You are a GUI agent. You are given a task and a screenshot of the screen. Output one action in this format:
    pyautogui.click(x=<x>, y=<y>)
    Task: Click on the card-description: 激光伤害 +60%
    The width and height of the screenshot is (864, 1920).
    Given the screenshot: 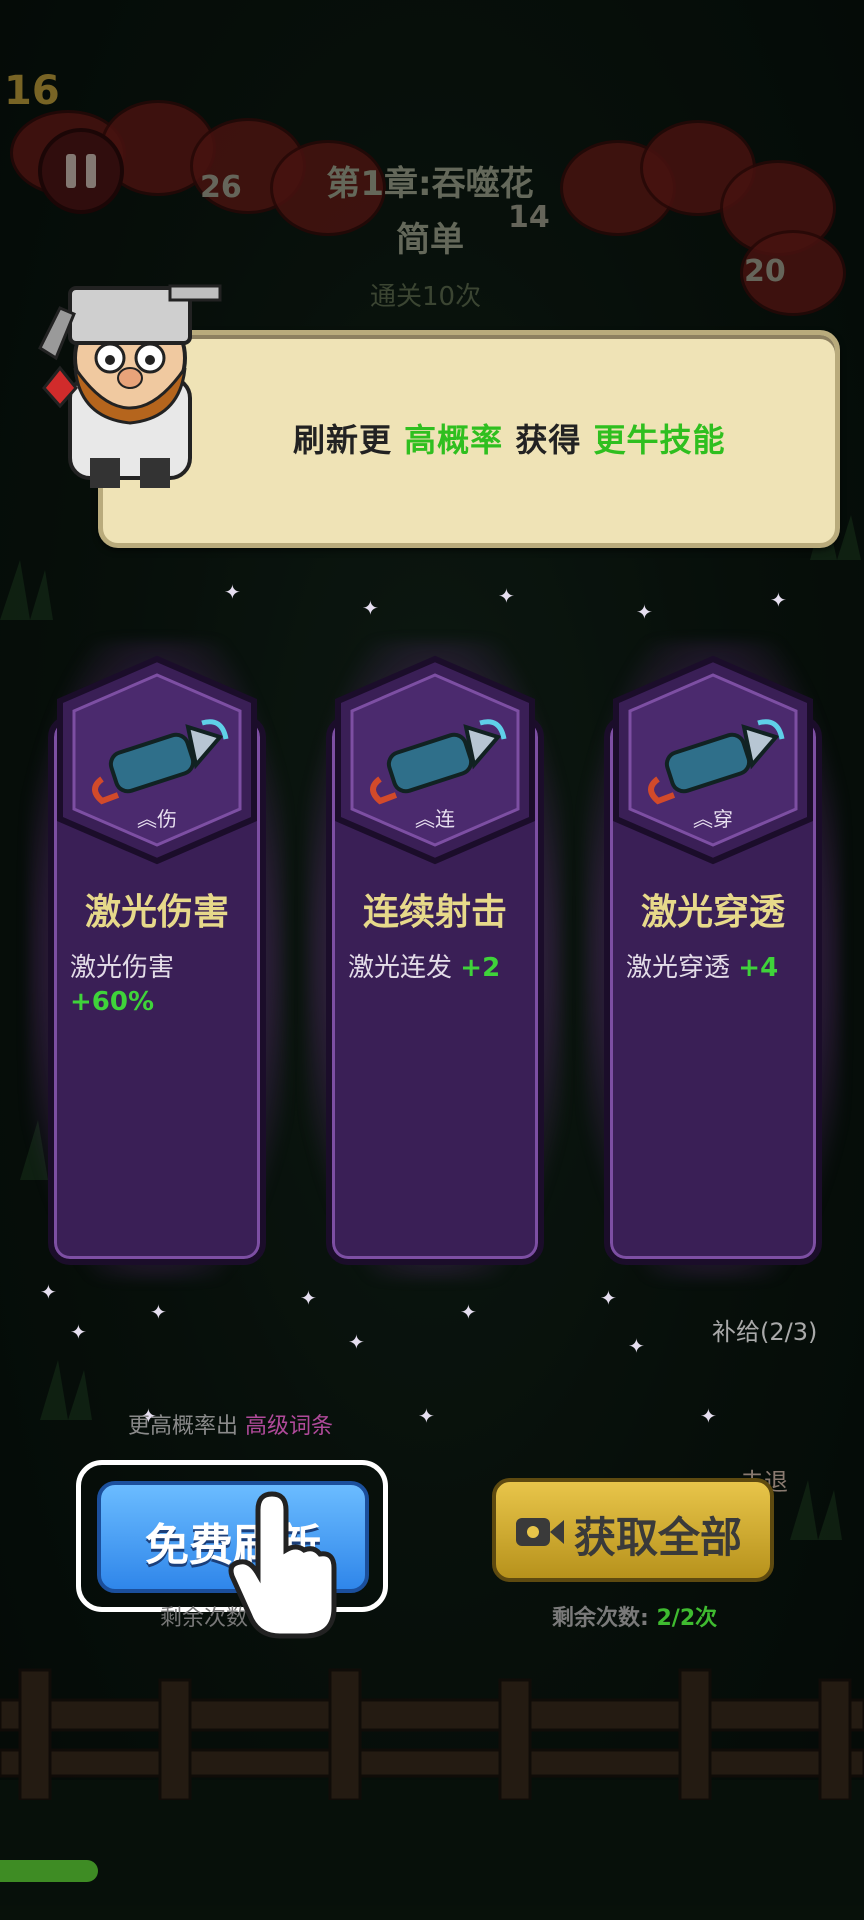 What is the action you would take?
    pyautogui.click(x=165, y=985)
    